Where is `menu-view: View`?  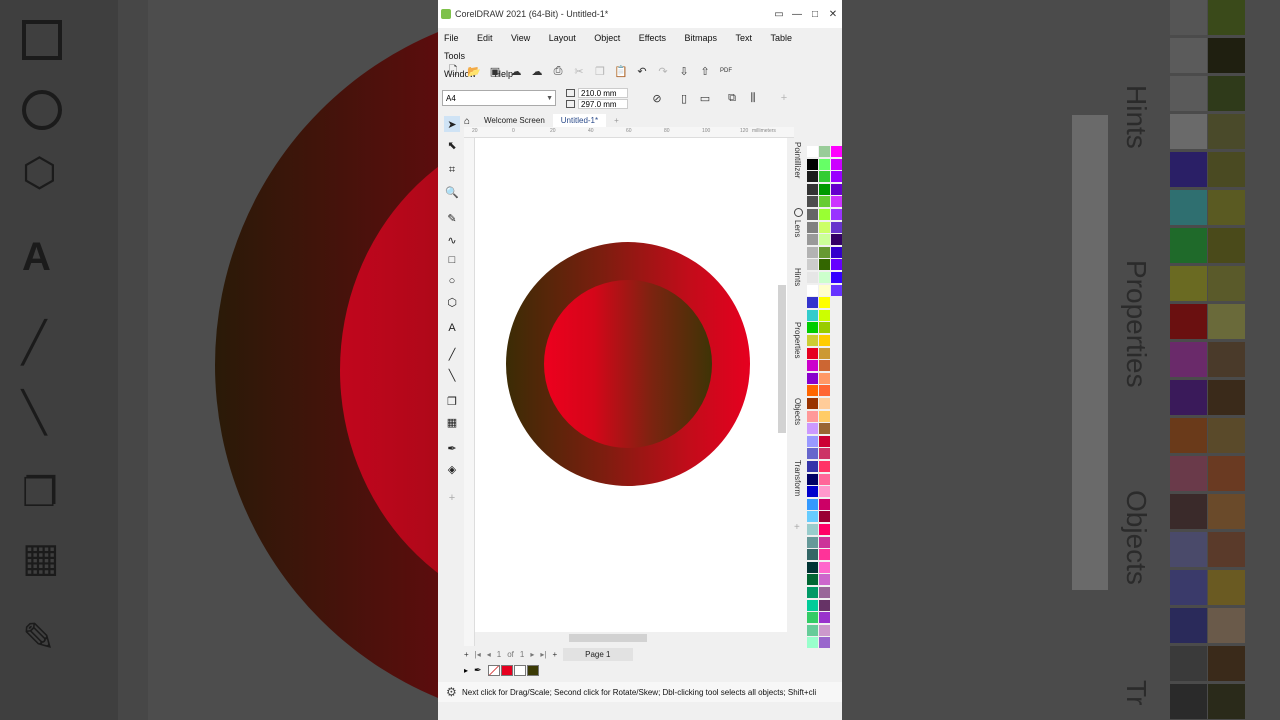
menu-view: View is located at coordinates (520, 38).